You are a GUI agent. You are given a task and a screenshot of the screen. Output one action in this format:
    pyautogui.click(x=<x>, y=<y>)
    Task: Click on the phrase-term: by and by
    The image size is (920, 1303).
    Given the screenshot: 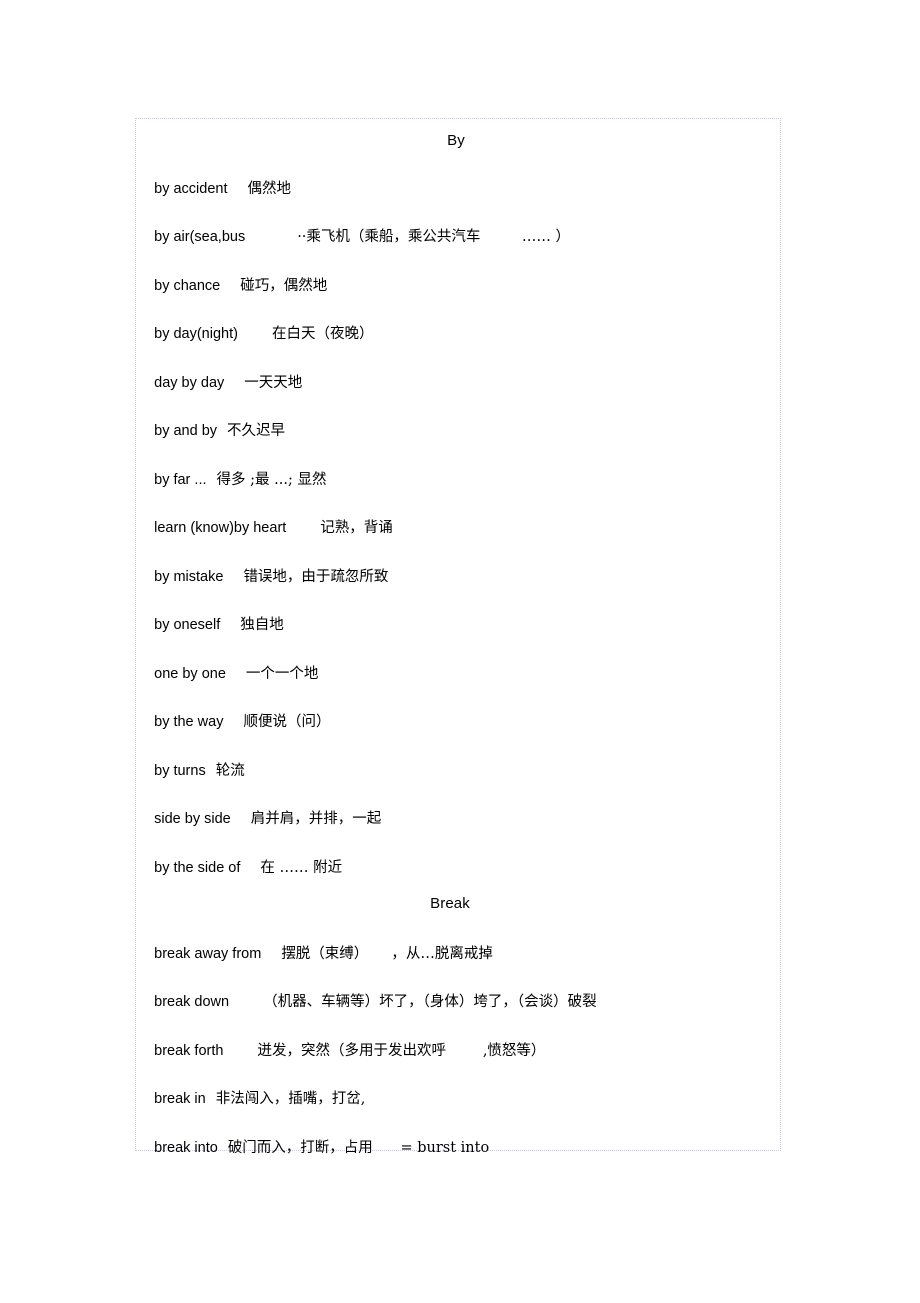 What is the action you would take?
    pyautogui.click(x=186, y=430)
    